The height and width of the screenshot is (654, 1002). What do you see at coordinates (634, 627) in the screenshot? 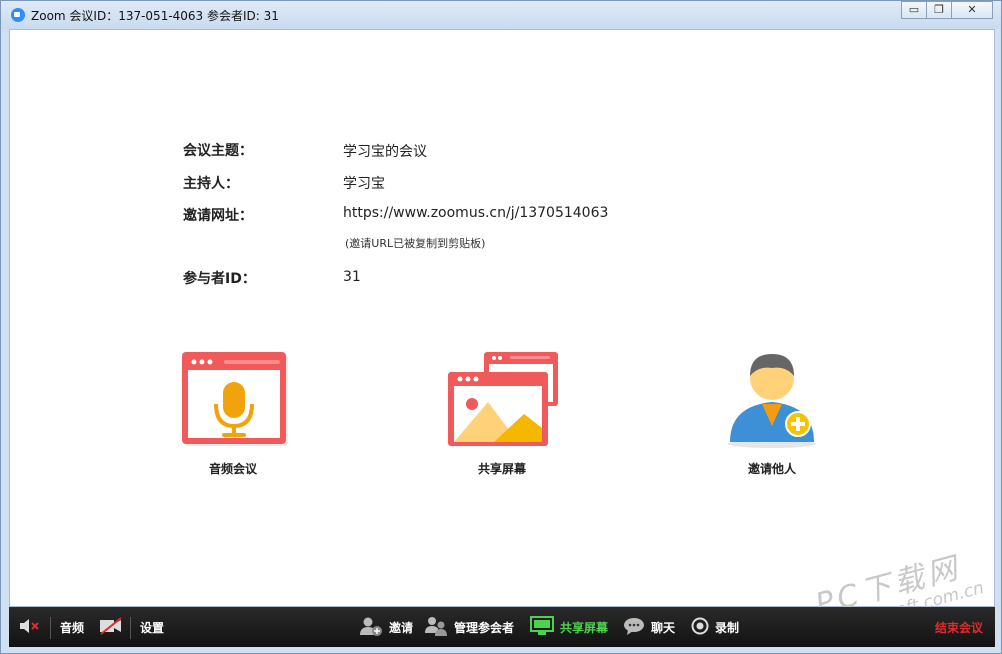
I see `chat-bubble-icon` at bounding box center [634, 627].